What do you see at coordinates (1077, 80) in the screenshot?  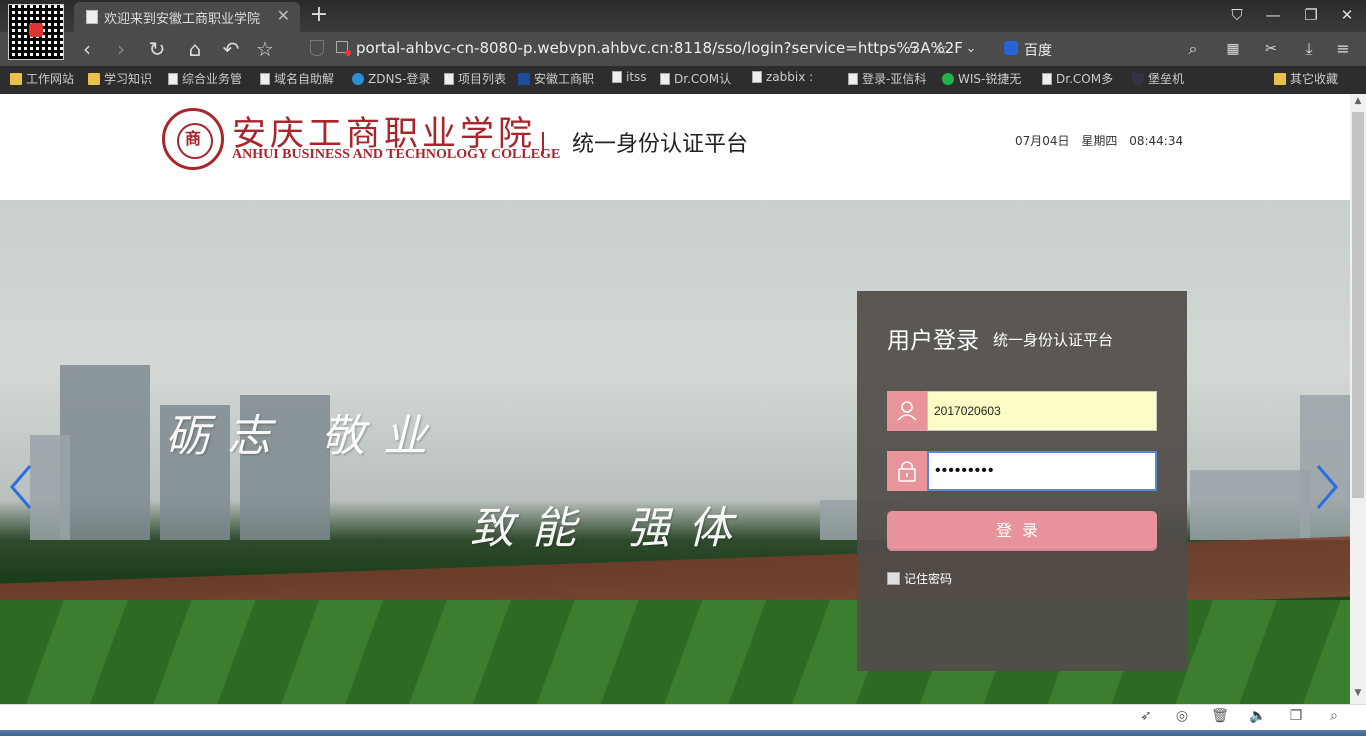 I see `bookmark-item: Dr.COM多` at bounding box center [1077, 80].